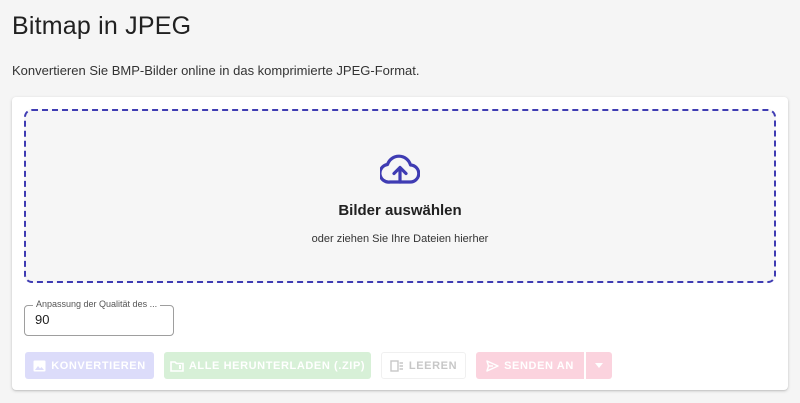  What do you see at coordinates (39, 365) in the screenshot?
I see `image-icon` at bounding box center [39, 365].